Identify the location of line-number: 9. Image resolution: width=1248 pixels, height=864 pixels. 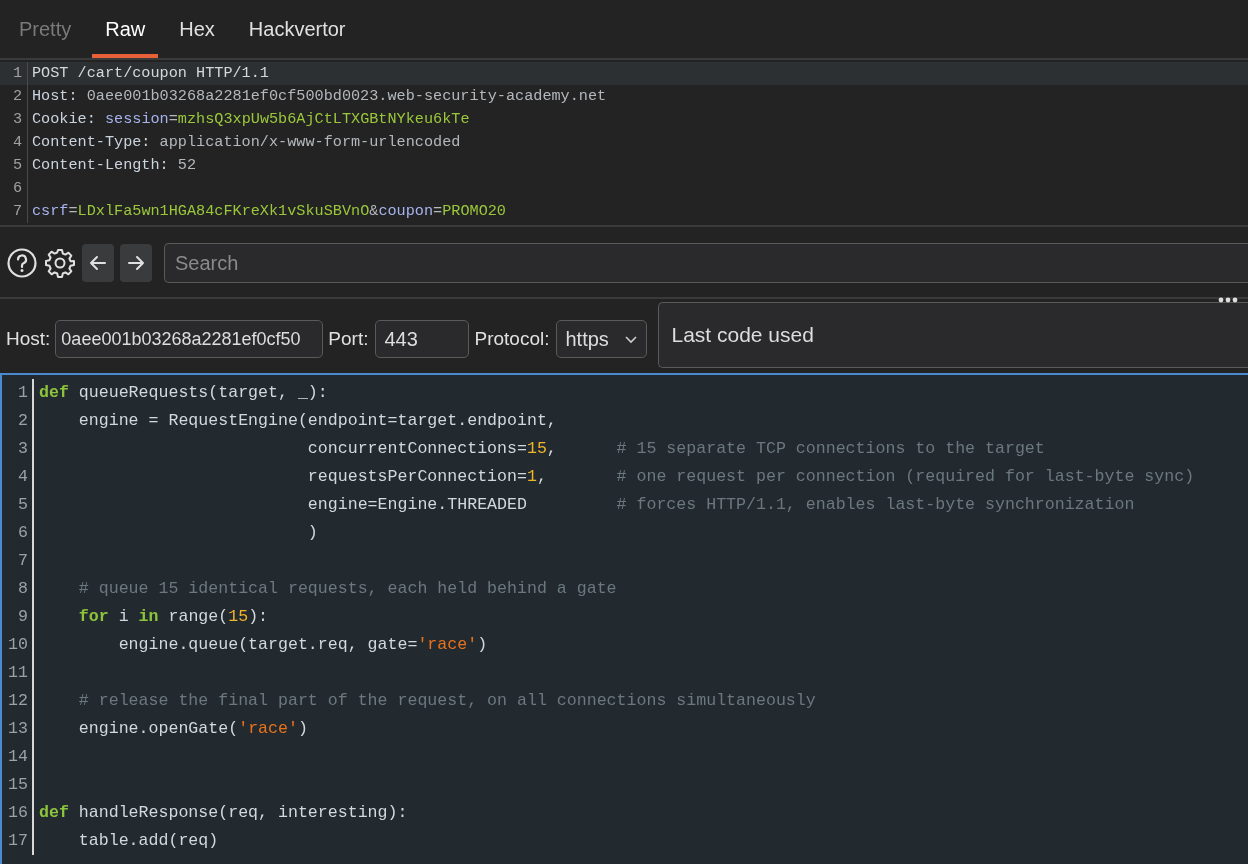
(18, 617).